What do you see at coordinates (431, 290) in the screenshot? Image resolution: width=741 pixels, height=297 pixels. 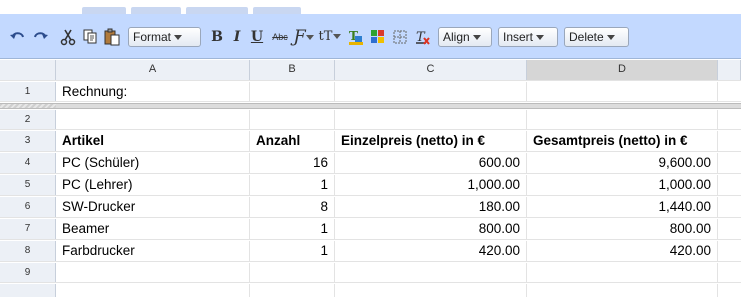 I see `cell-c10` at bounding box center [431, 290].